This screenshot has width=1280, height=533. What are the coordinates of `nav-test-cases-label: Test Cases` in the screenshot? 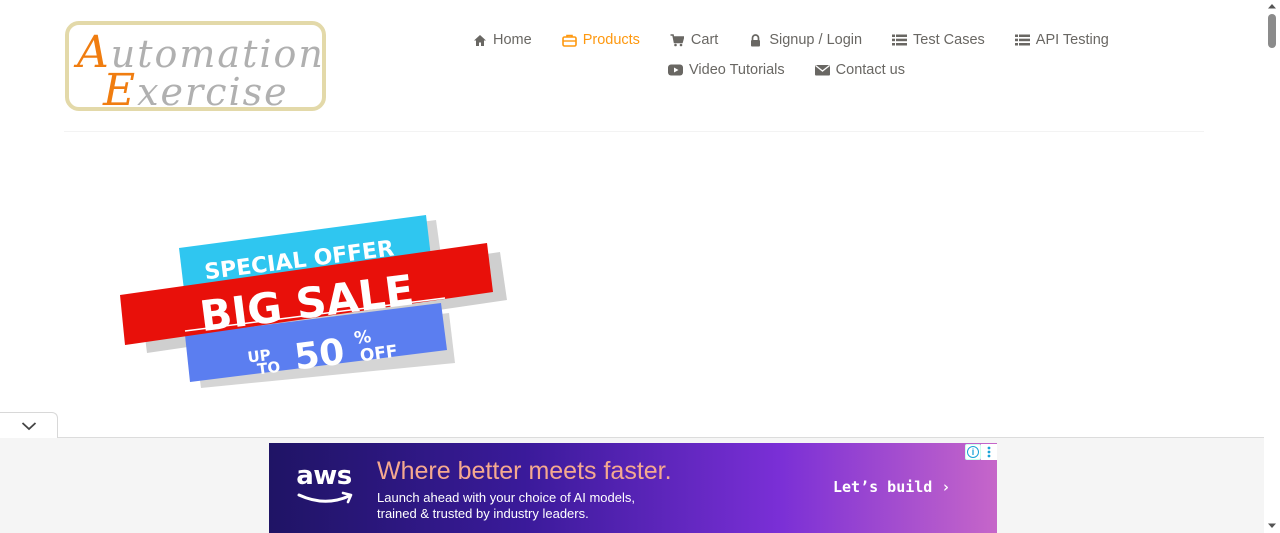 It's located at (949, 40).